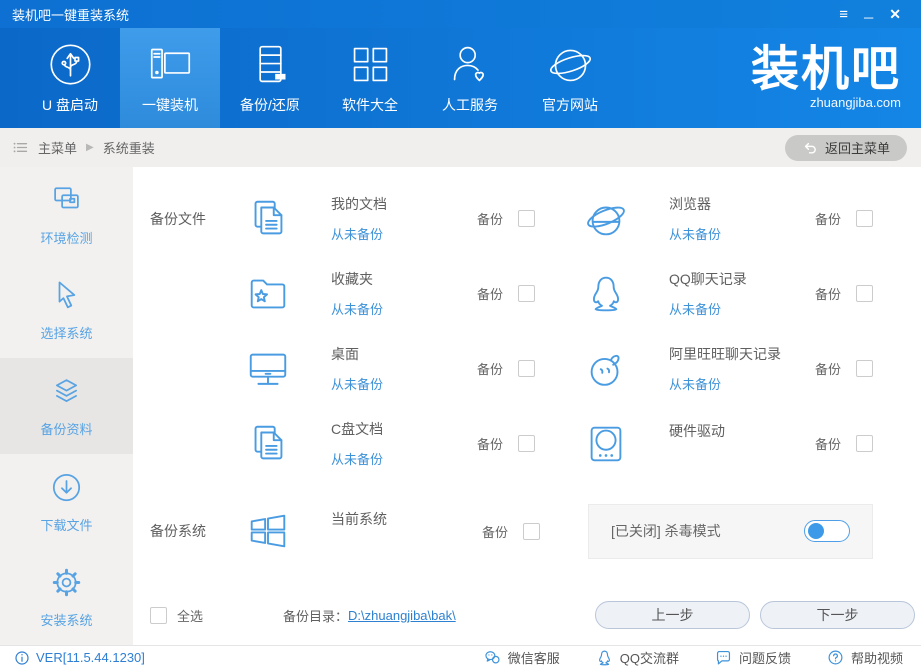  Describe the element at coordinates (725, 354) in the screenshot. I see `item-name: 阿里旺旺聊天记录` at that location.